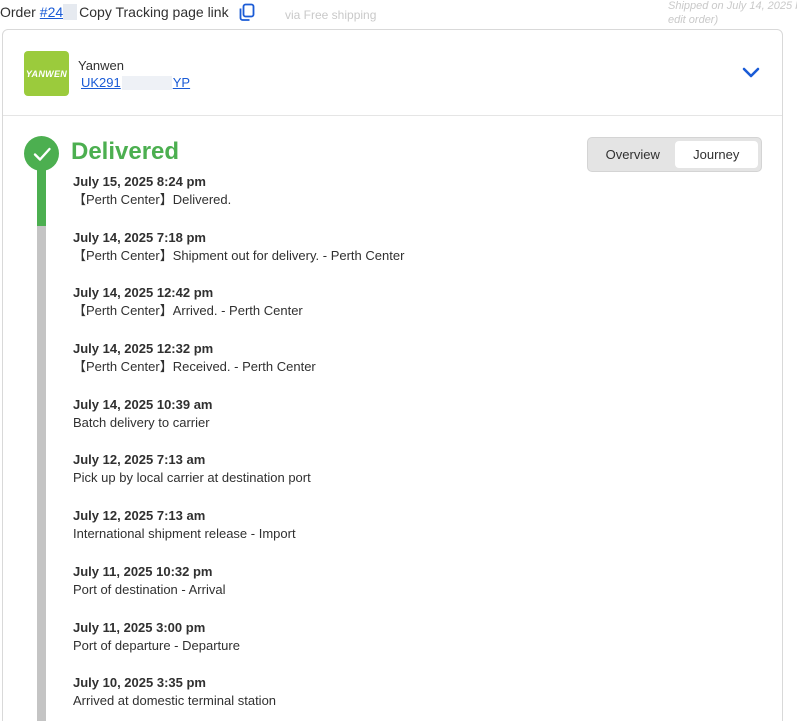  What do you see at coordinates (139, 683) in the screenshot?
I see `event-time: July 10, 2025 3:35 pm` at bounding box center [139, 683].